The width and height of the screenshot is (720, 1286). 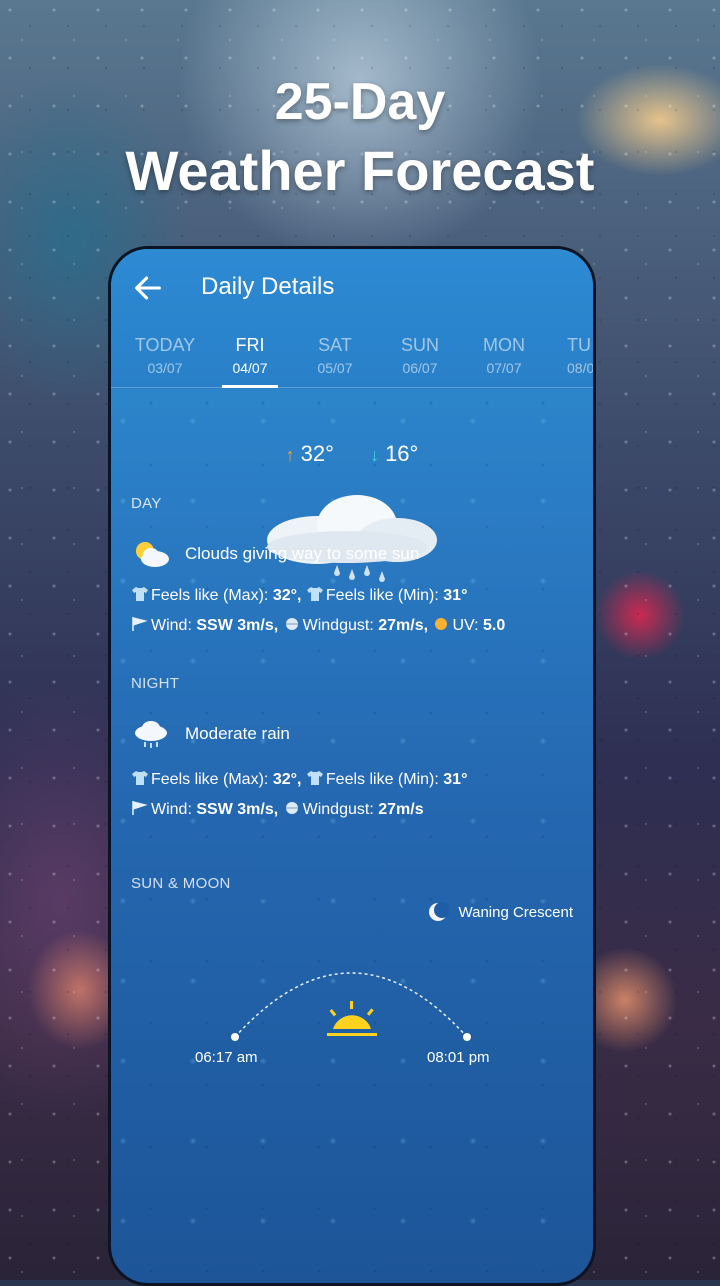 I want to click on day-uv-label: UV:, so click(x=465, y=625).